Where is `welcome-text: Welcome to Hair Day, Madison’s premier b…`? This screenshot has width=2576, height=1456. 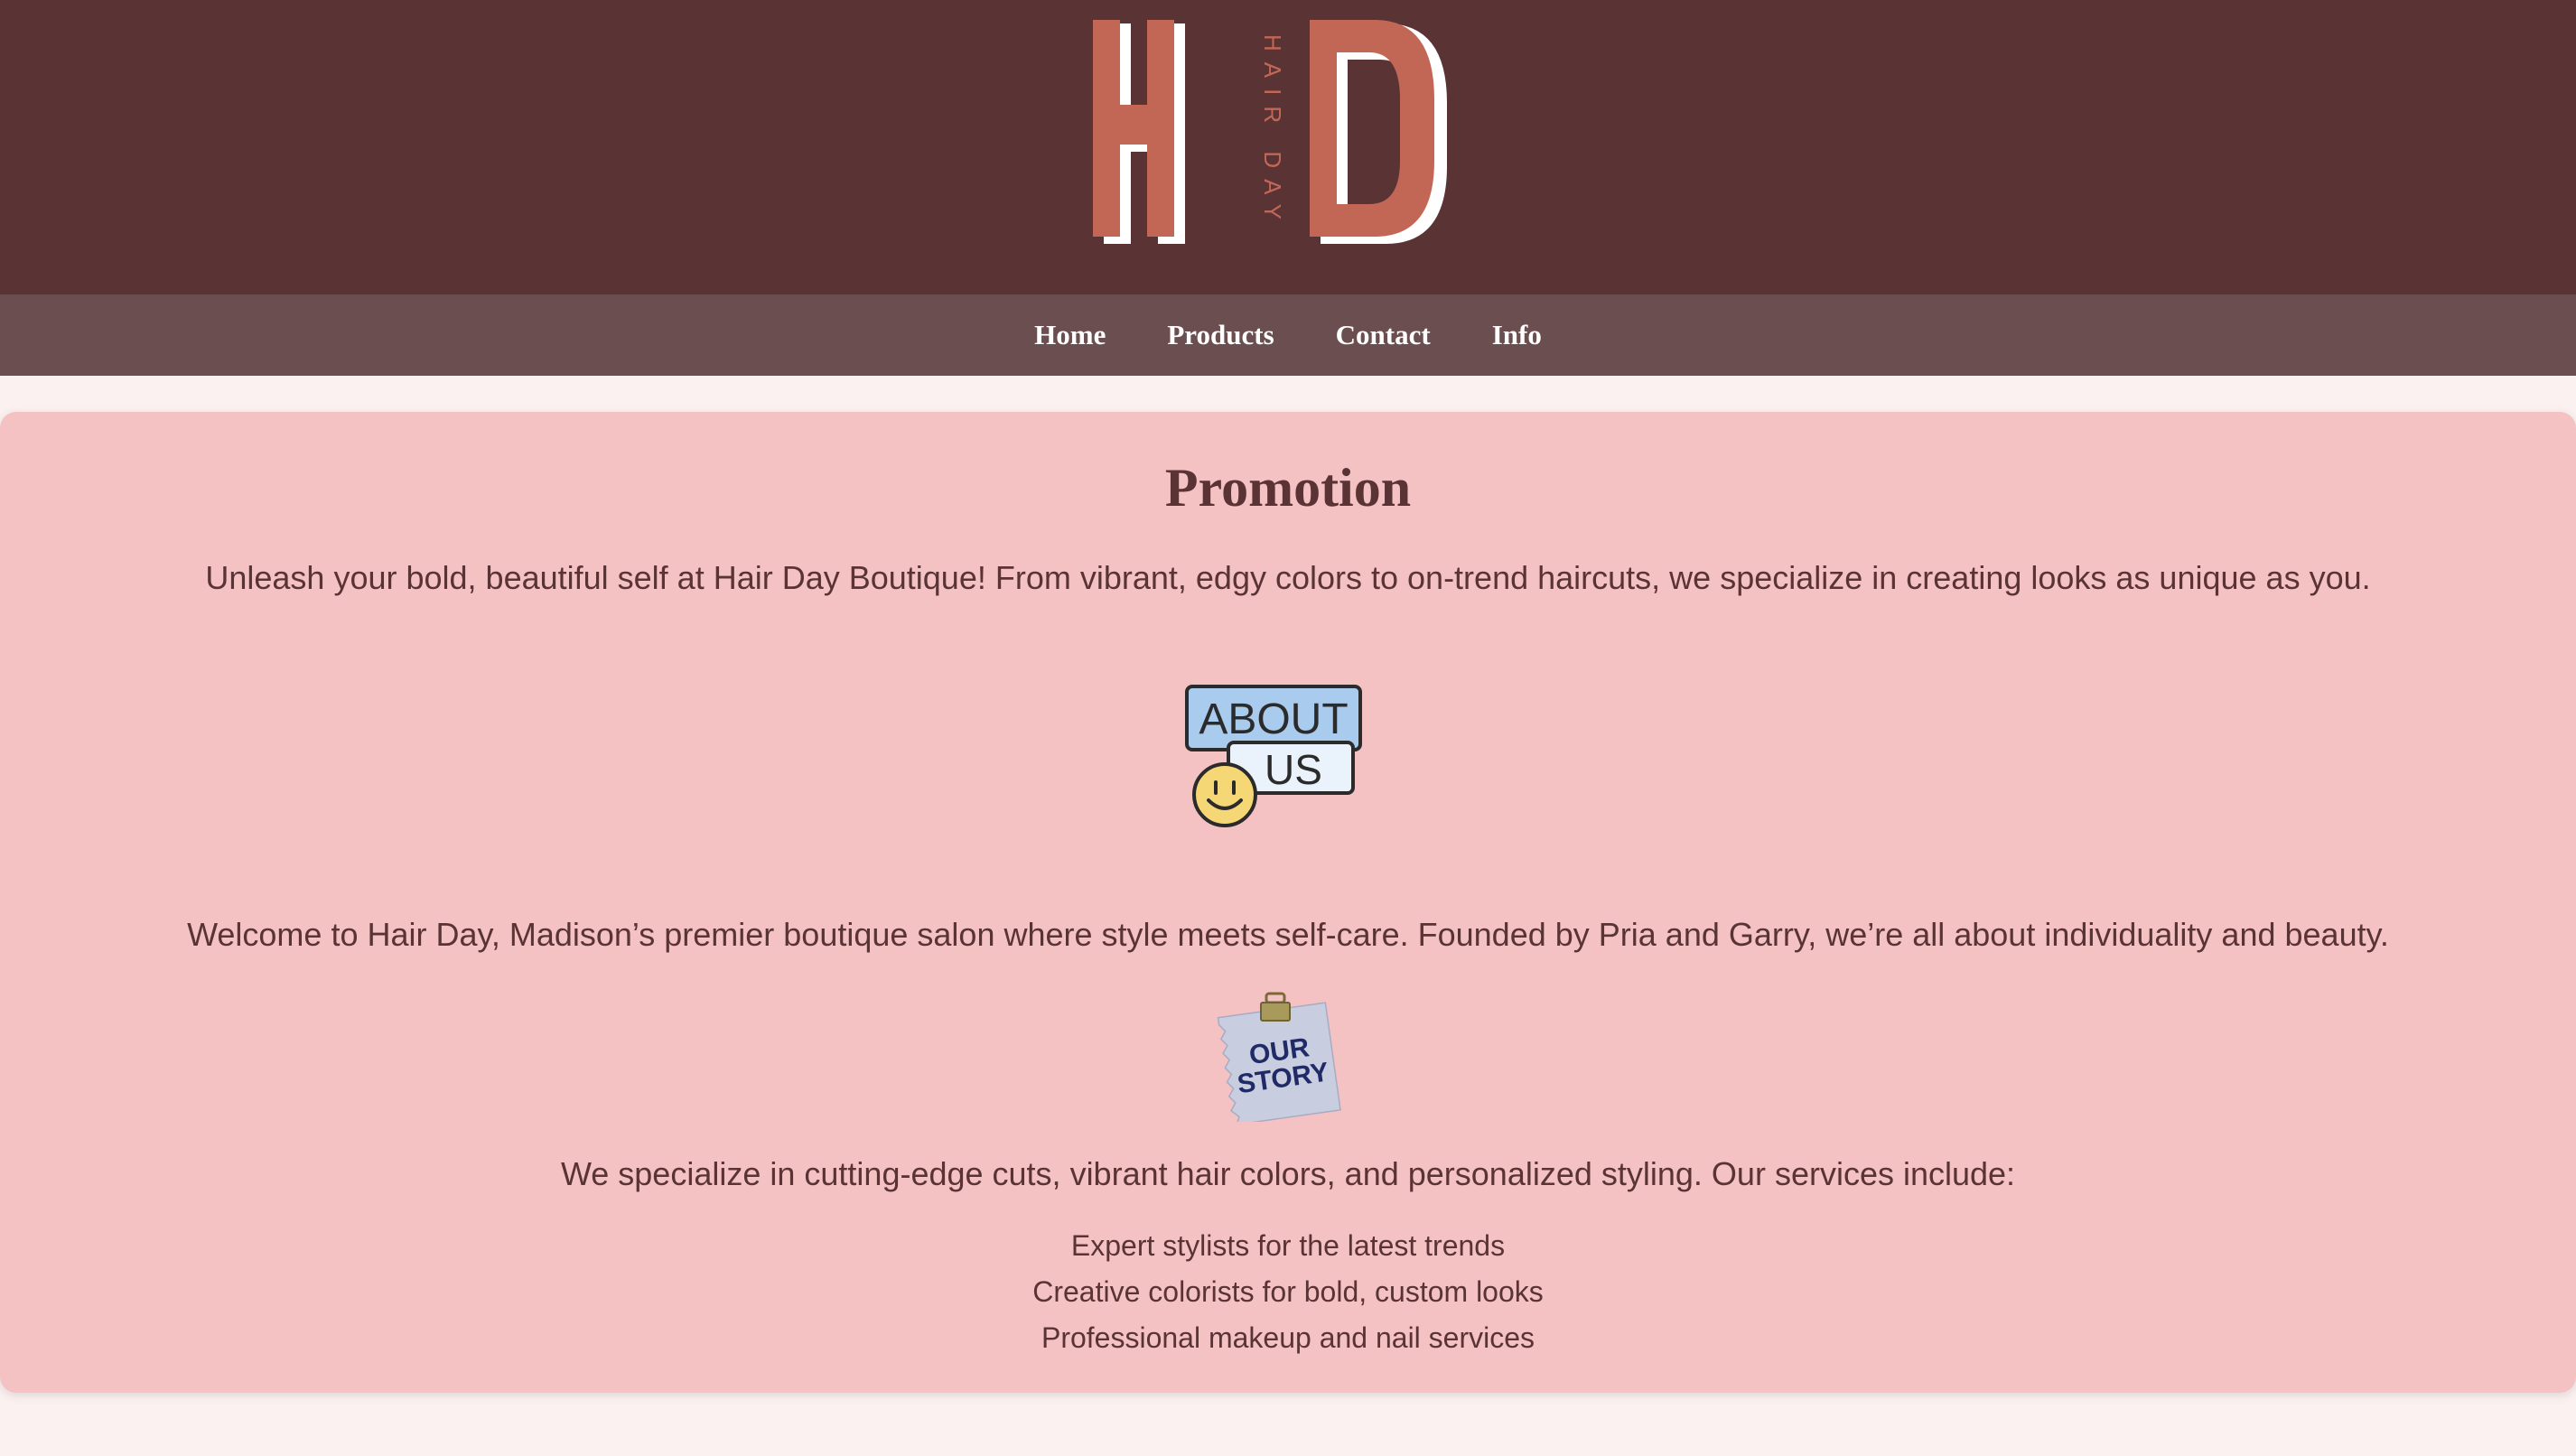
welcome-text: Welcome to Hair Day, Madison’s premier b… is located at coordinates (1288, 934).